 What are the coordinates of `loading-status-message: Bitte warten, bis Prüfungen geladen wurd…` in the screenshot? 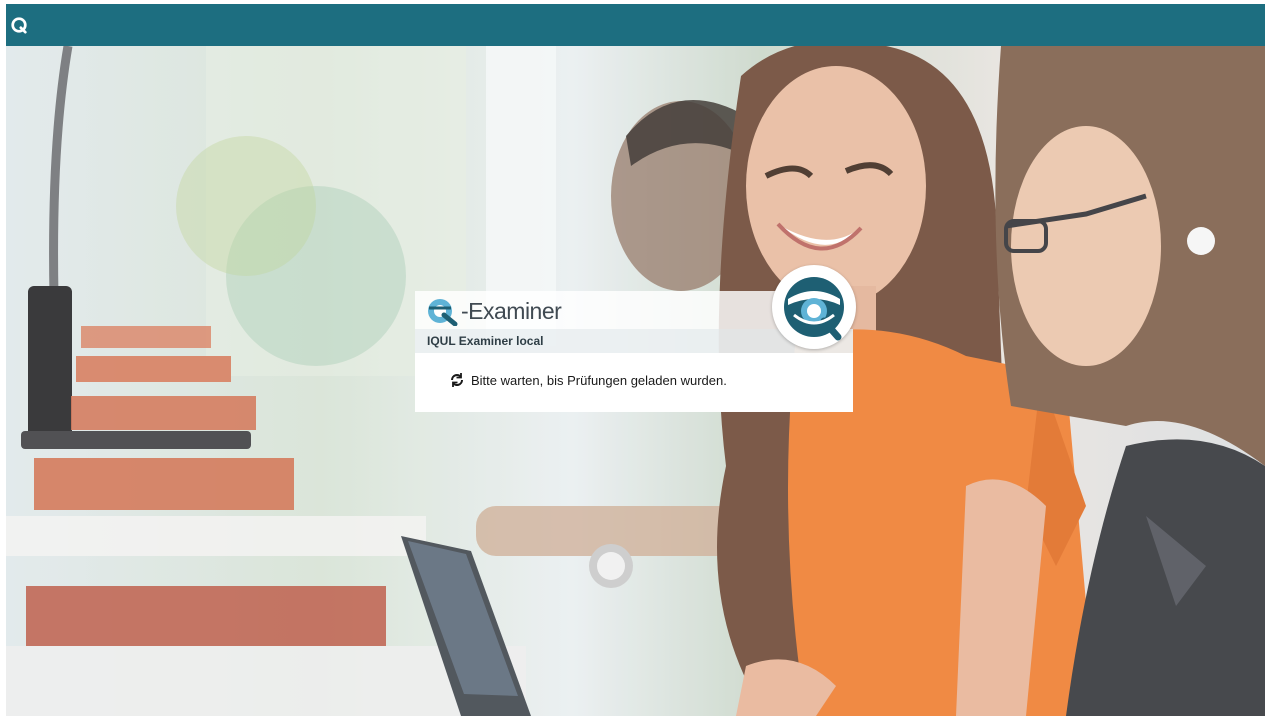 It's located at (599, 380).